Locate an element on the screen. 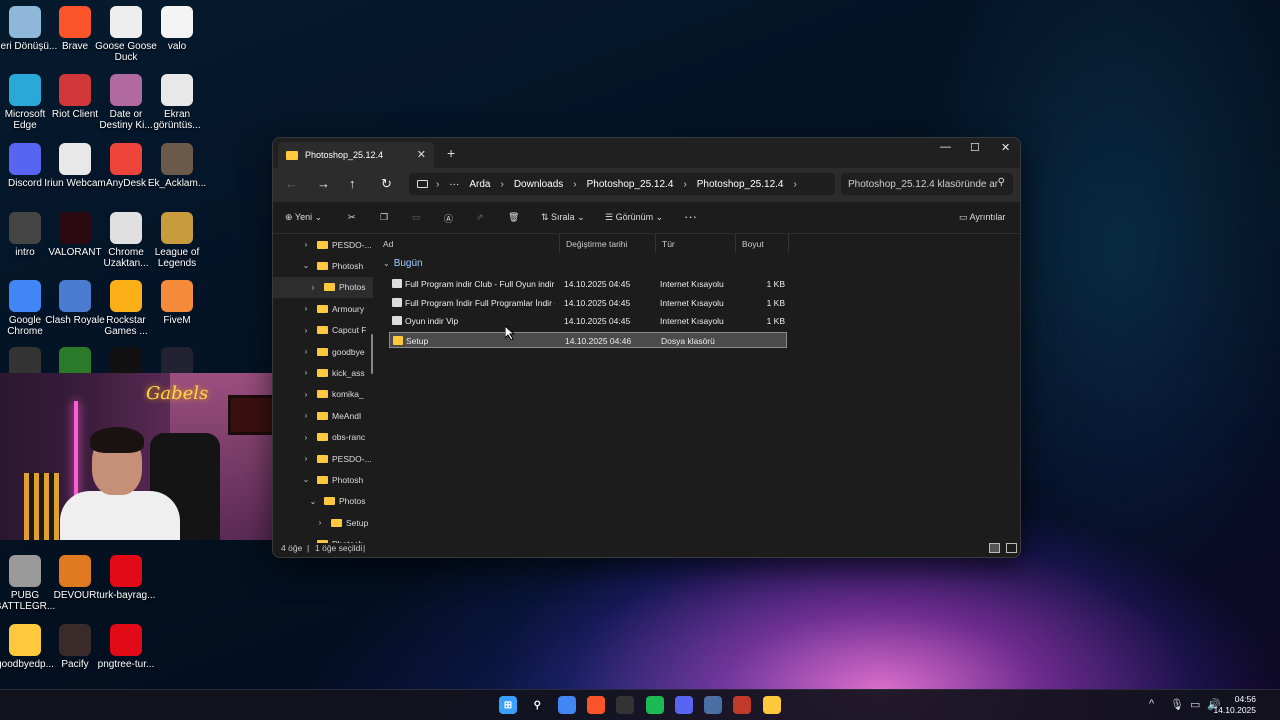 This screenshot has width=1280, height=720. app-icon is located at coordinates (742, 705).